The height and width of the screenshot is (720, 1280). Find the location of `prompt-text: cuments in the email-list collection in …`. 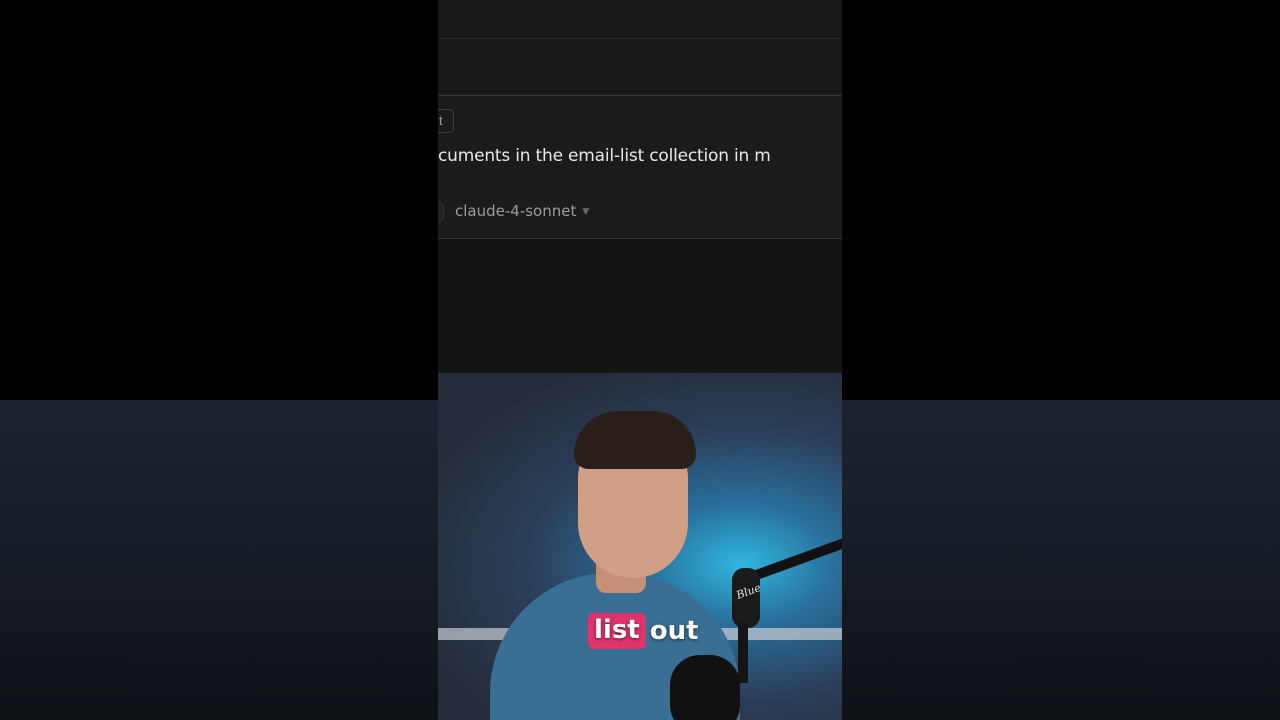

prompt-text: cuments in the email-list collection in … is located at coordinates (604, 156).